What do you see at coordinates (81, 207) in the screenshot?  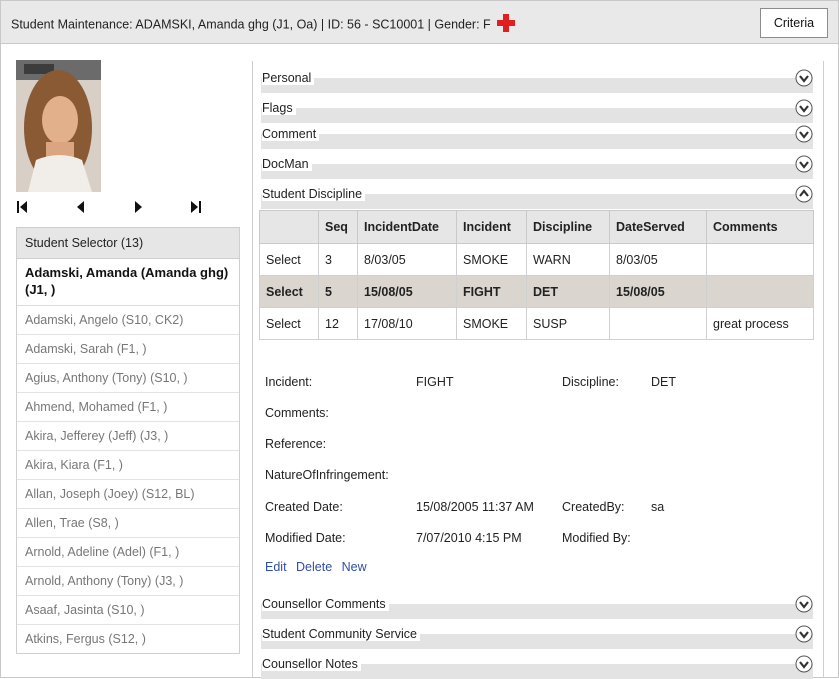 I see `previous-record-icon` at bounding box center [81, 207].